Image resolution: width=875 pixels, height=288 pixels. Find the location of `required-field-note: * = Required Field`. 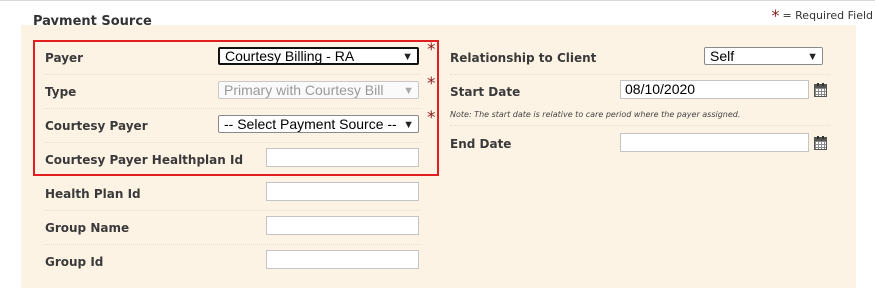

required-field-note: * = Required Field is located at coordinates (822, 14).